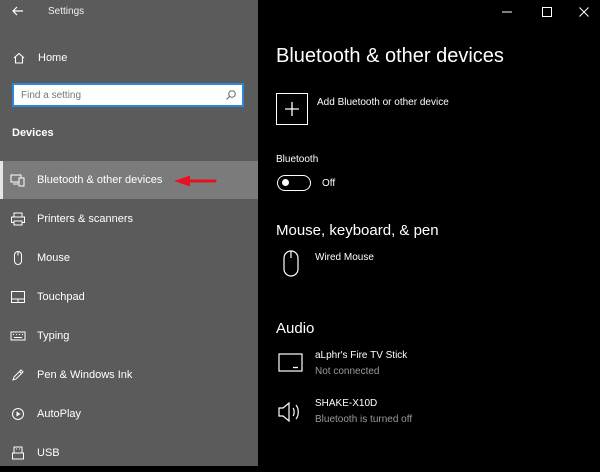  Describe the element at coordinates (129, 258) in the screenshot. I see `sidebar-item-mouse: Mouse` at that location.